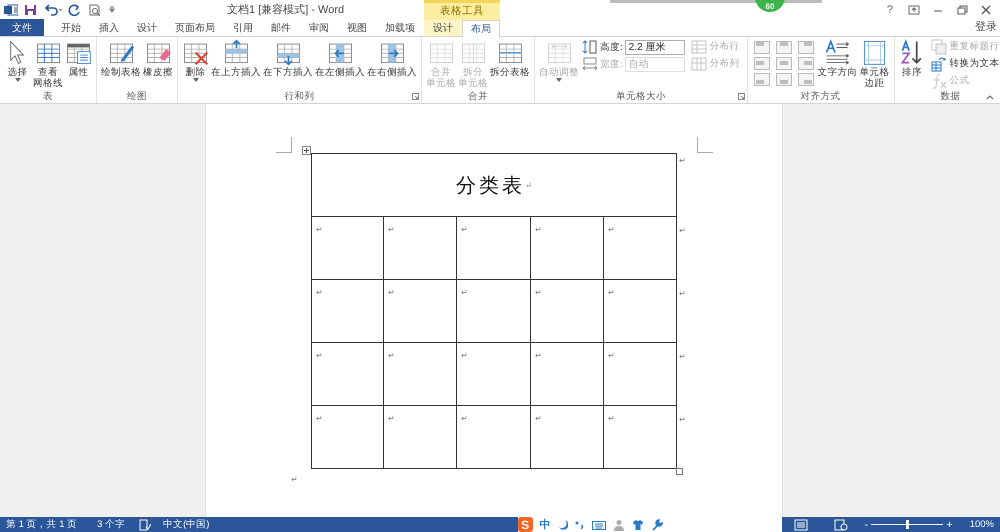 This screenshot has width=1000, height=532. What do you see at coordinates (109, 27) in the screenshot?
I see `ribbon-tab: 插入` at bounding box center [109, 27].